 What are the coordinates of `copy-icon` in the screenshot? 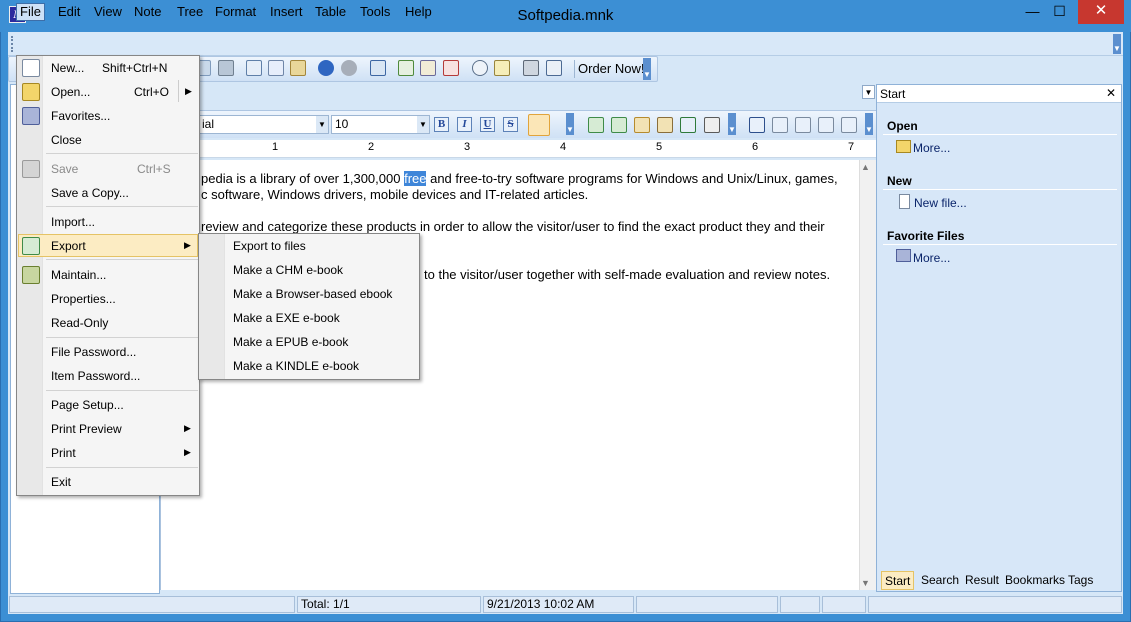 It's located at (276, 68).